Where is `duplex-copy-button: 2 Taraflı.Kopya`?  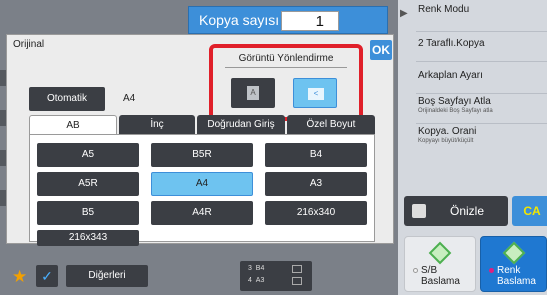
duplex-copy-button: 2 Taraflı.Kopya is located at coordinates (481, 50).